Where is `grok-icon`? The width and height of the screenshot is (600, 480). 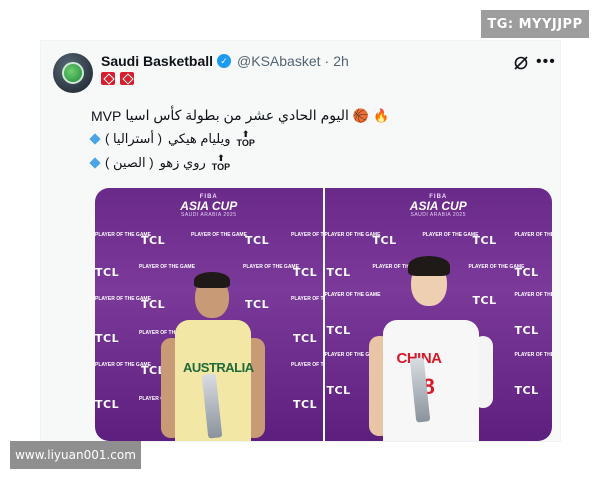 grok-icon is located at coordinates (521, 63).